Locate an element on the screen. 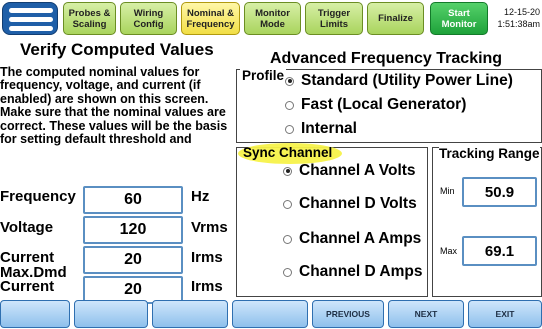 The width and height of the screenshot is (542, 329). sync-option-label: Channel A Amps is located at coordinates (360, 238).